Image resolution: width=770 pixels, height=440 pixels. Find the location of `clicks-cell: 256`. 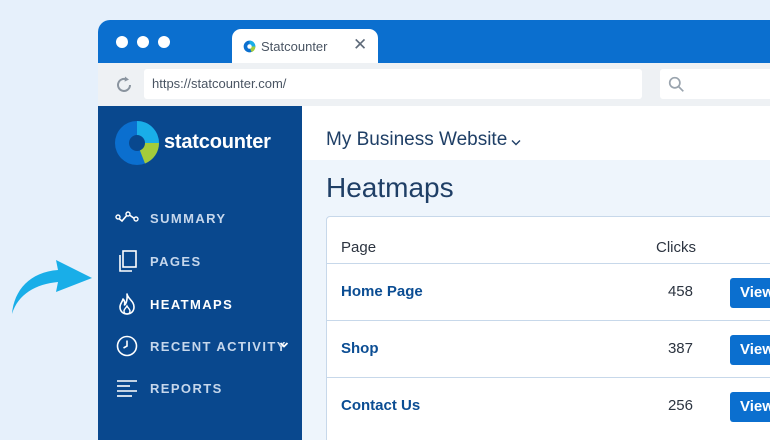

clicks-cell: 256 is located at coordinates (680, 405).